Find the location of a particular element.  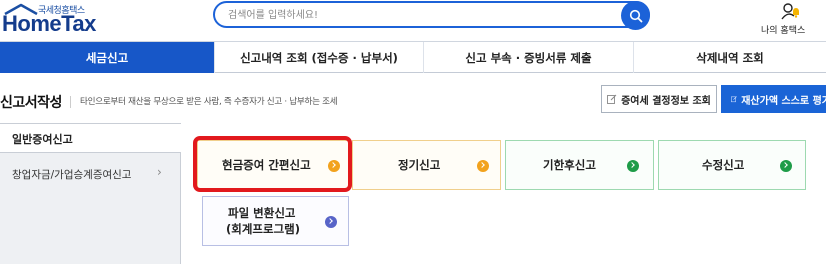

gift-tax-decision-label: 증여세 결정정보 조회 is located at coordinates (666, 101).